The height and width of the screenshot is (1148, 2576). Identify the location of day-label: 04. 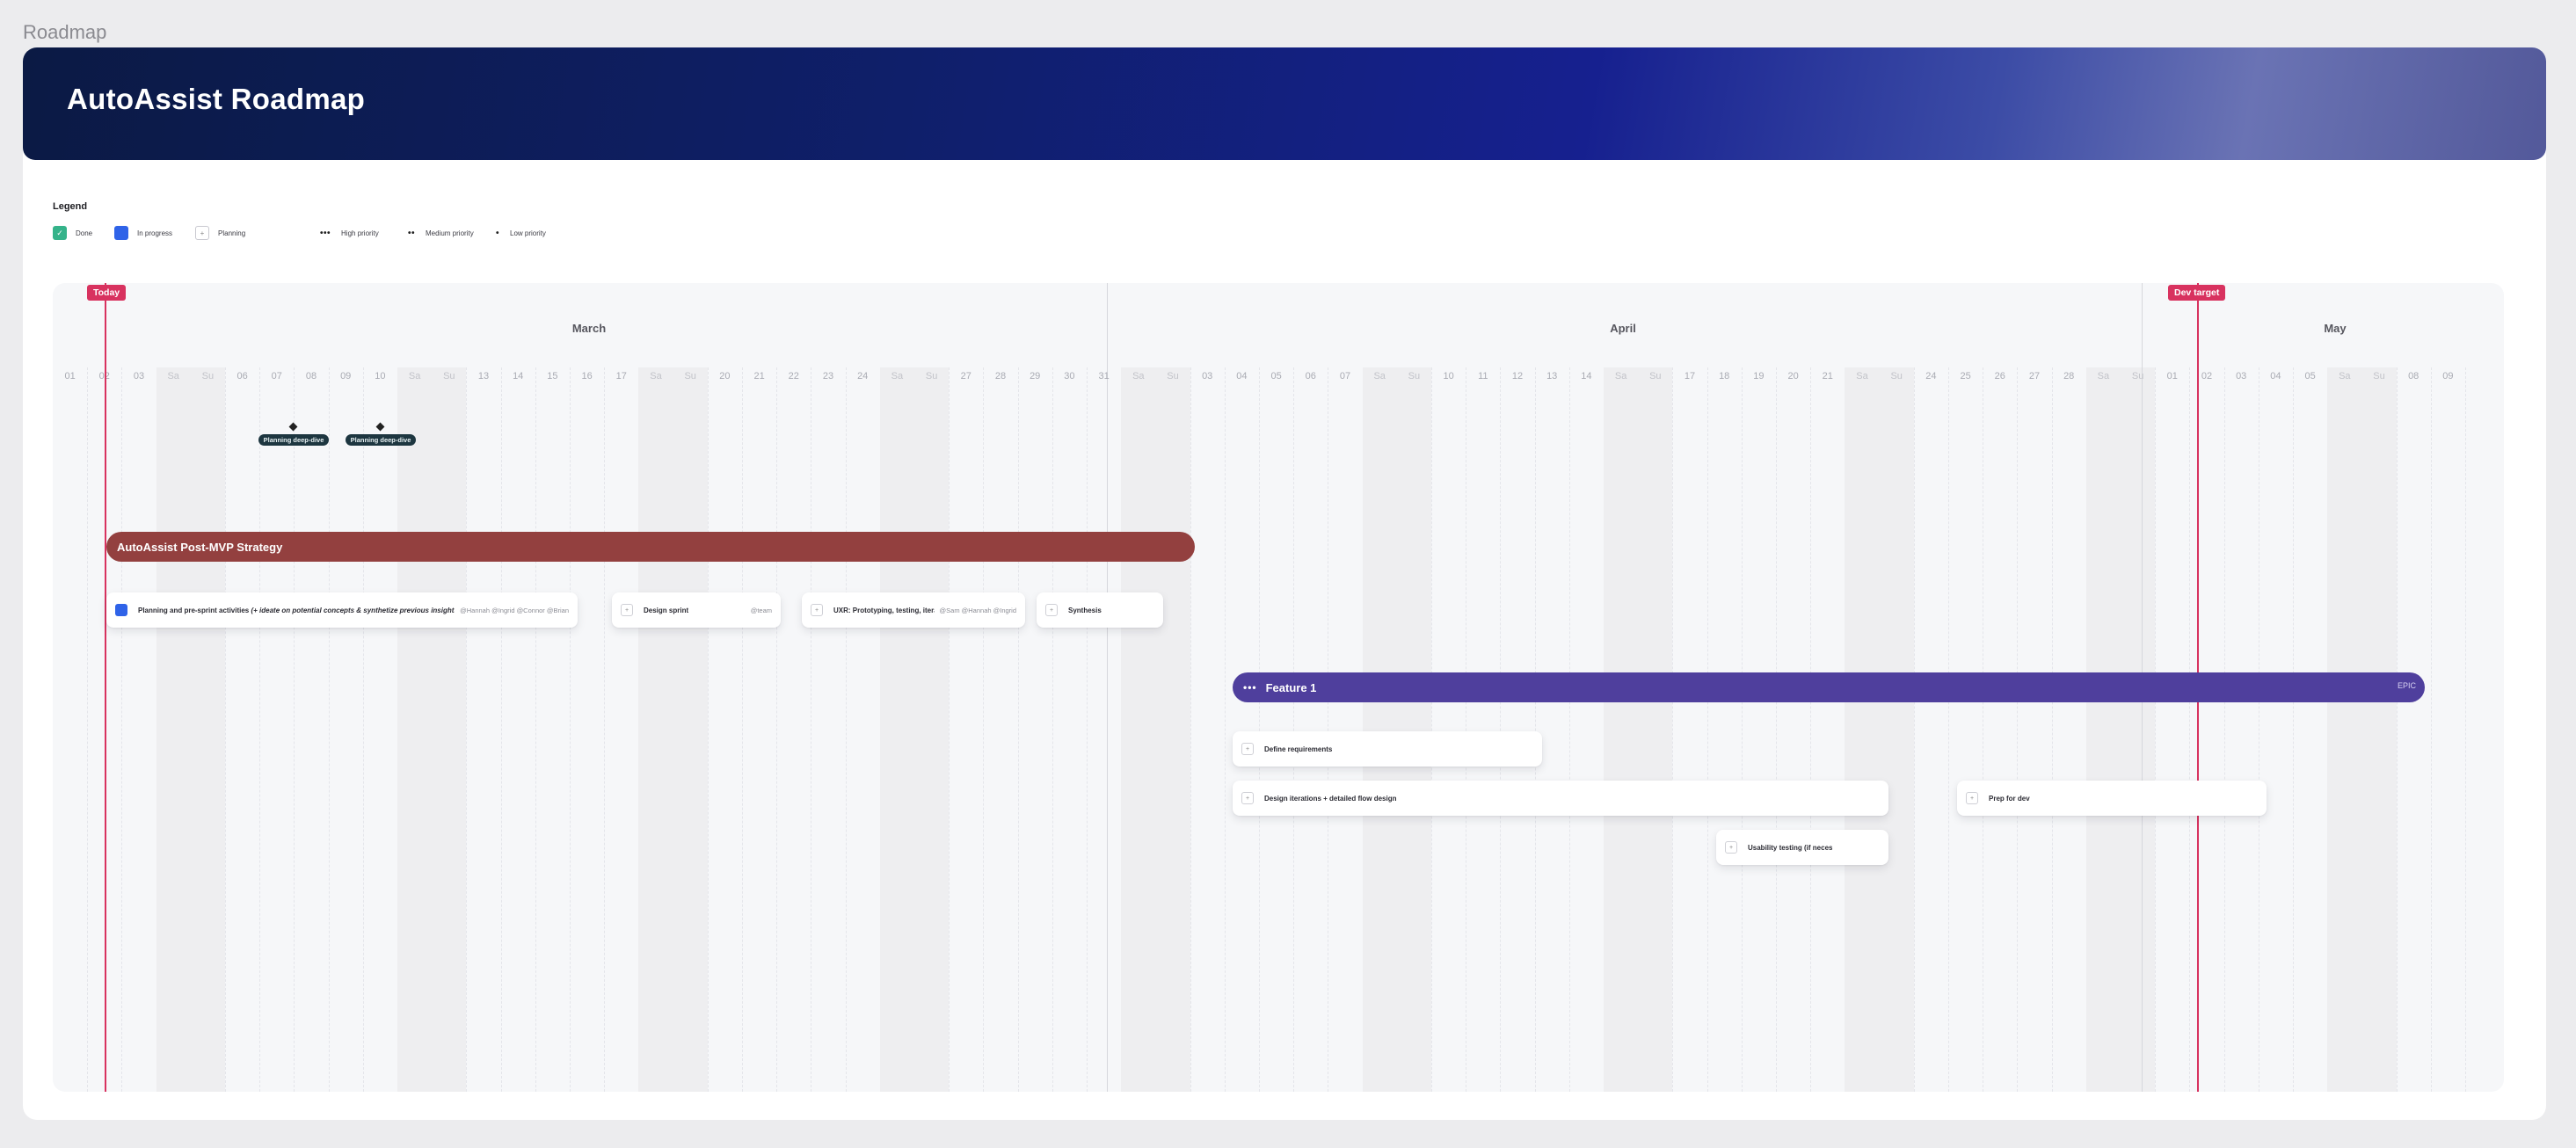
(1242, 376).